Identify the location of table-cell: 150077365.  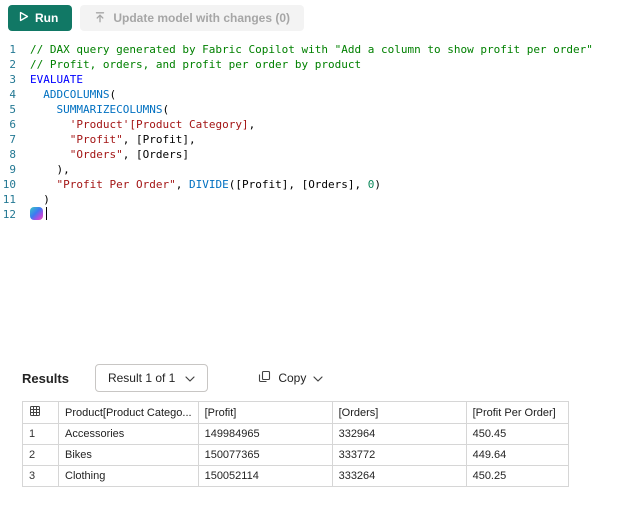
(265, 455).